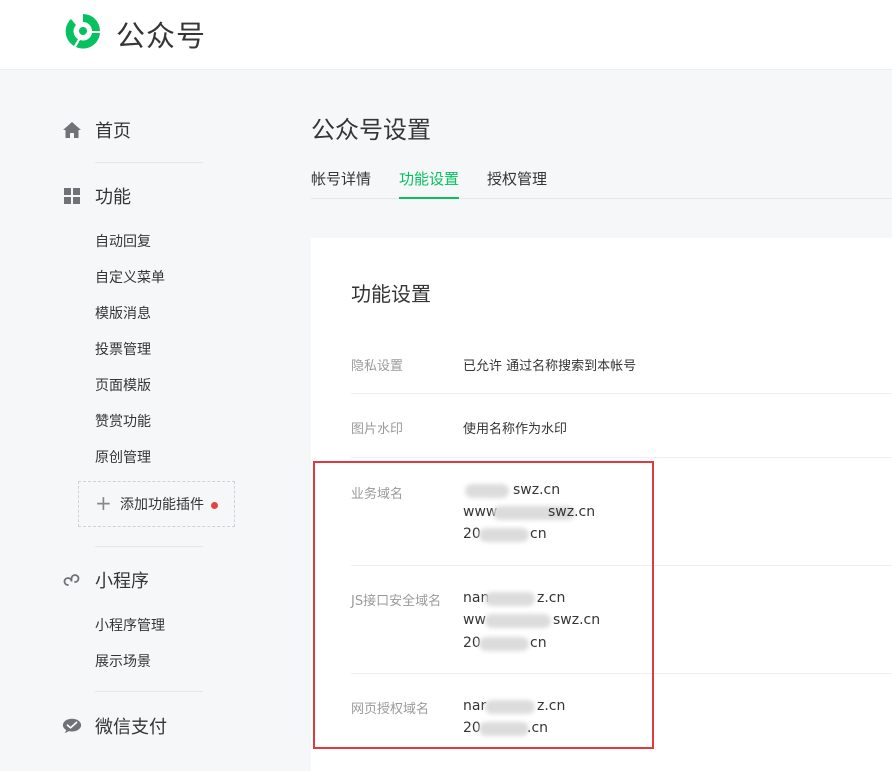  Describe the element at coordinates (341, 183) in the screenshot. I see `tab-account-details: 帐号详情` at that location.